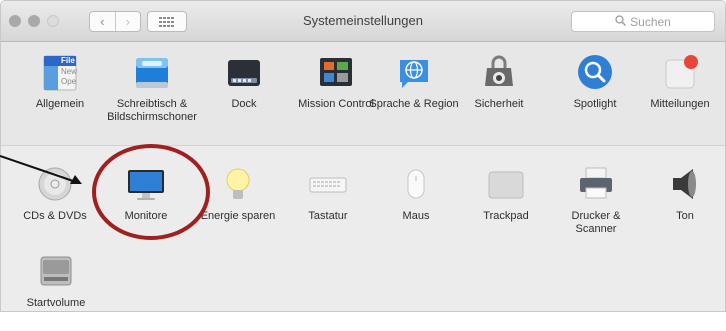 This screenshot has width=726, height=331. I want to click on annotation-circle, so click(151, 192).